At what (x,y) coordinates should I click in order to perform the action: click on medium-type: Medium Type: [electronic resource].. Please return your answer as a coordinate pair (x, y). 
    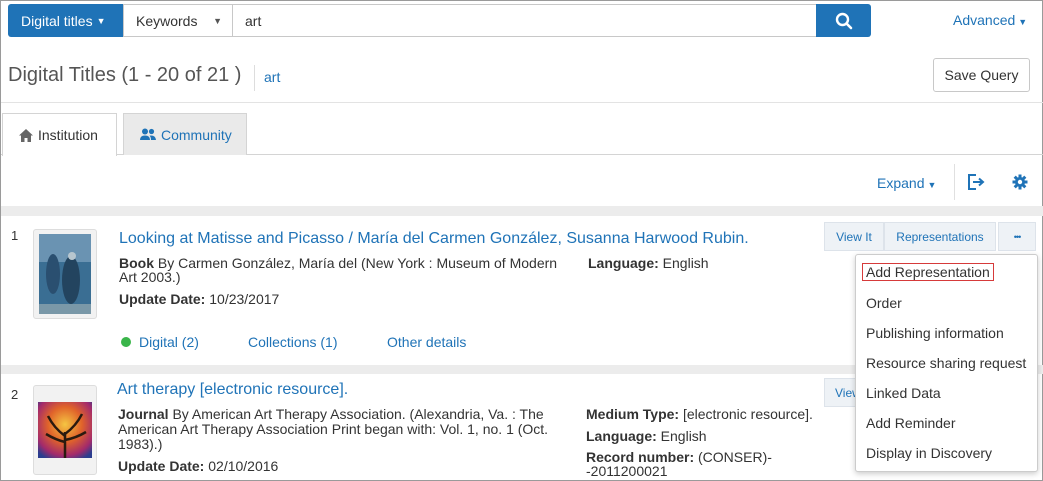
    Looking at the image, I should click on (699, 414).